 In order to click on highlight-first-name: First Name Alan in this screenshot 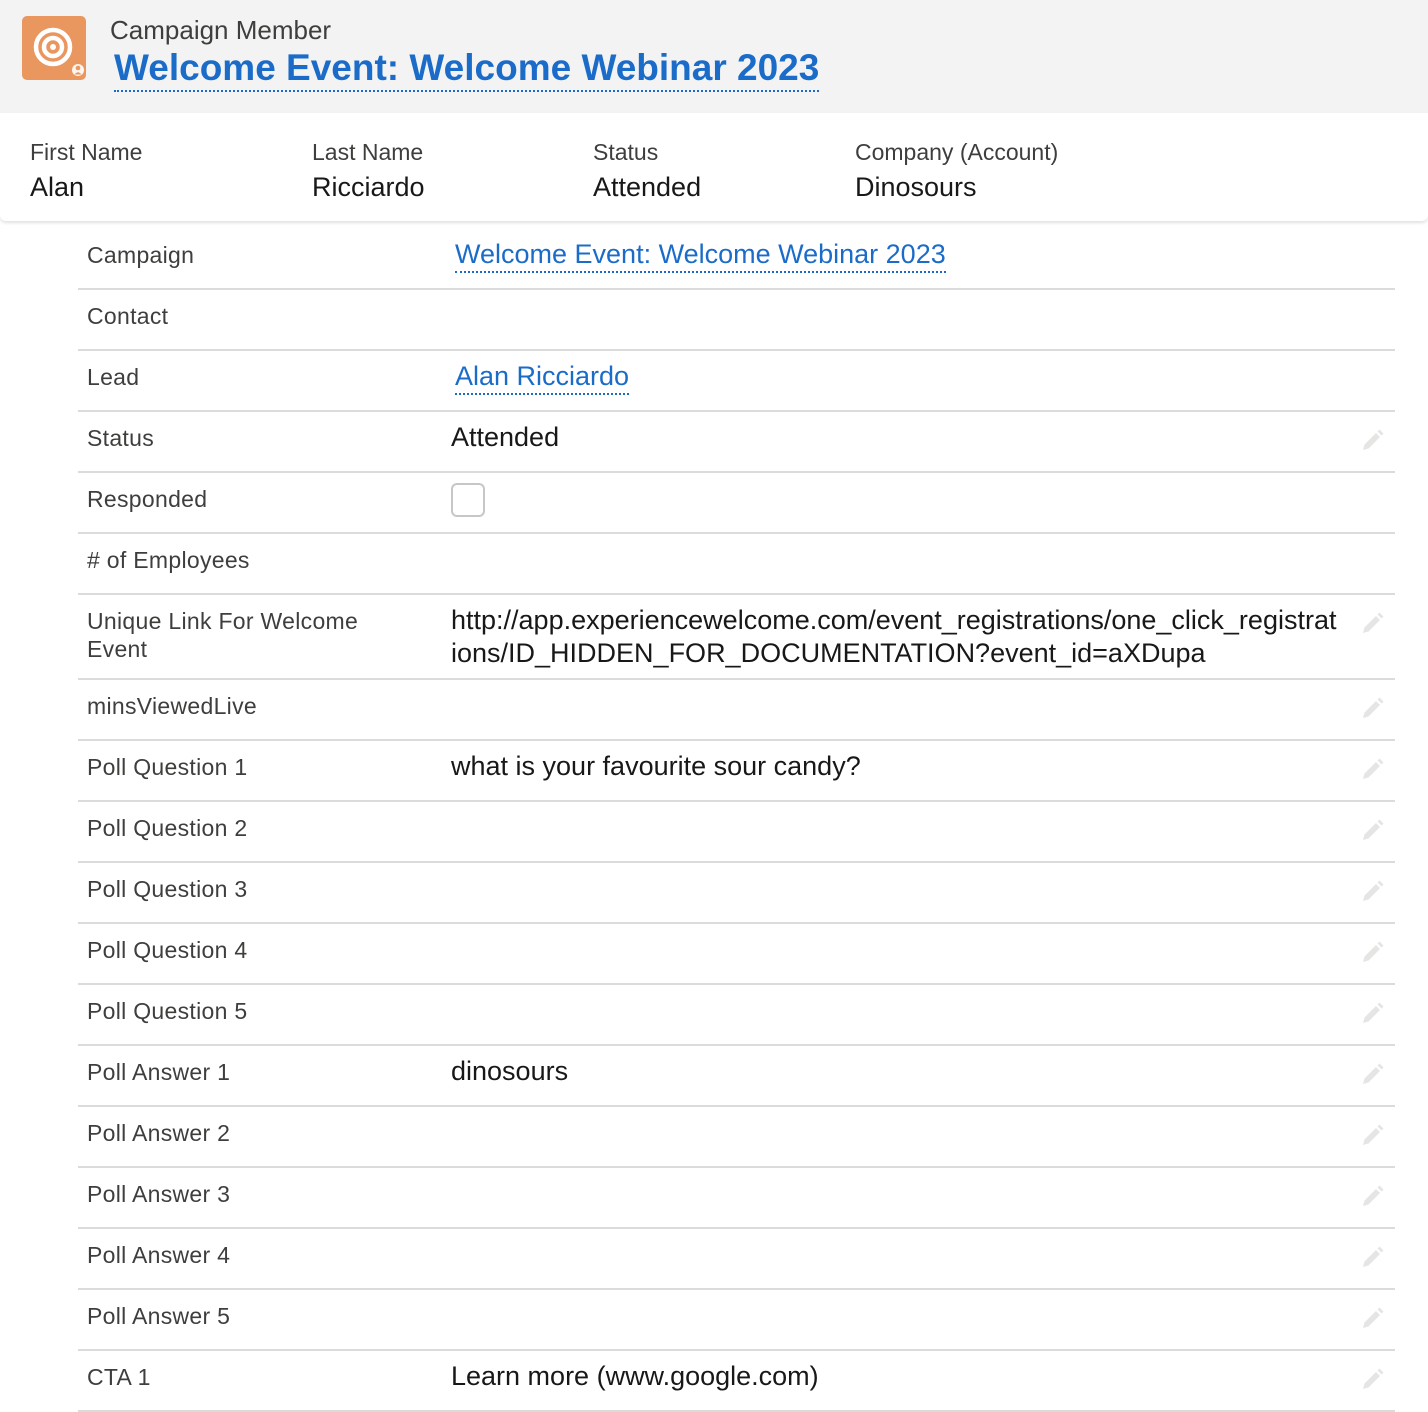, I will do `click(86, 171)`.